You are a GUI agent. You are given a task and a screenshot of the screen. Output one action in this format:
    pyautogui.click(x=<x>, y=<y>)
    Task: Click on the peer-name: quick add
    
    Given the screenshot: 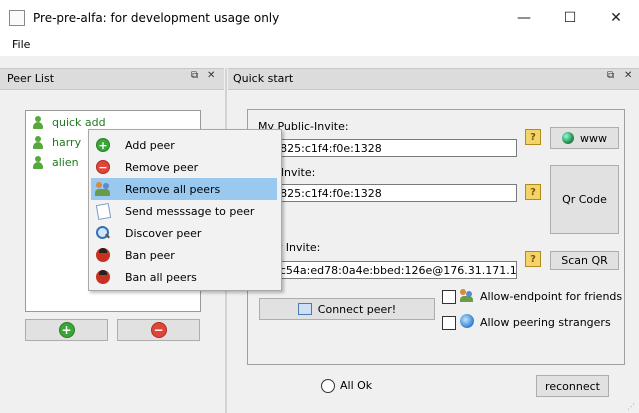 What is the action you would take?
    pyautogui.click(x=79, y=122)
    